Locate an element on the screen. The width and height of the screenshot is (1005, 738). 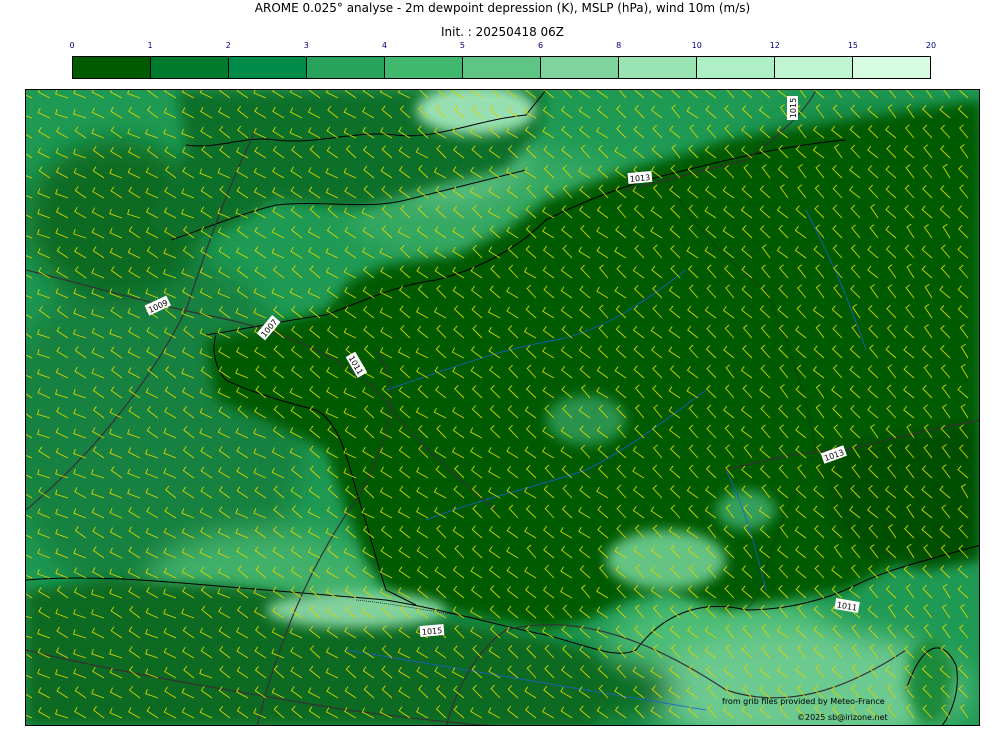
colorbar-tick-label: 20 is located at coordinates (931, 45).